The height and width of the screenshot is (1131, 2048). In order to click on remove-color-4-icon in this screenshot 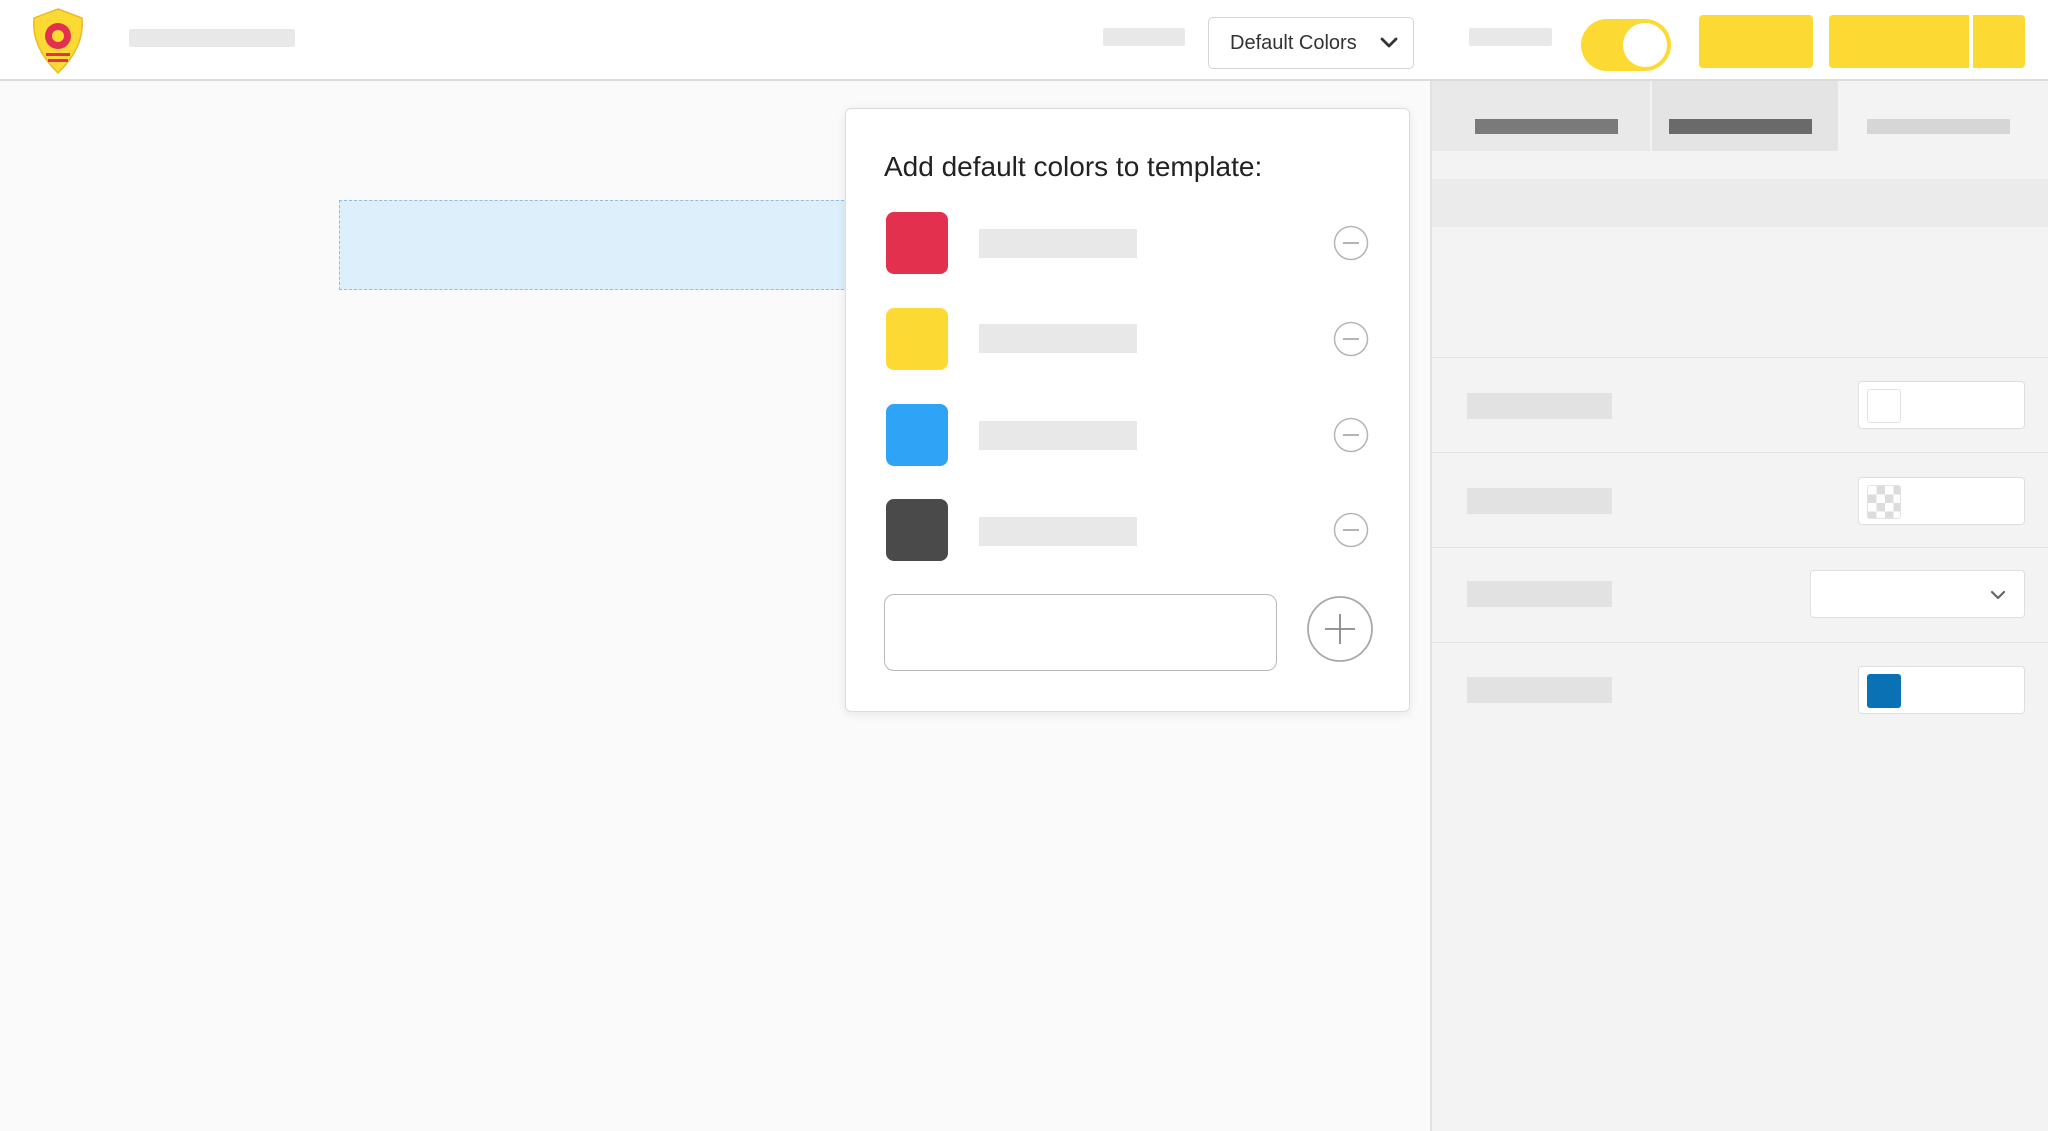, I will do `click(1351, 530)`.